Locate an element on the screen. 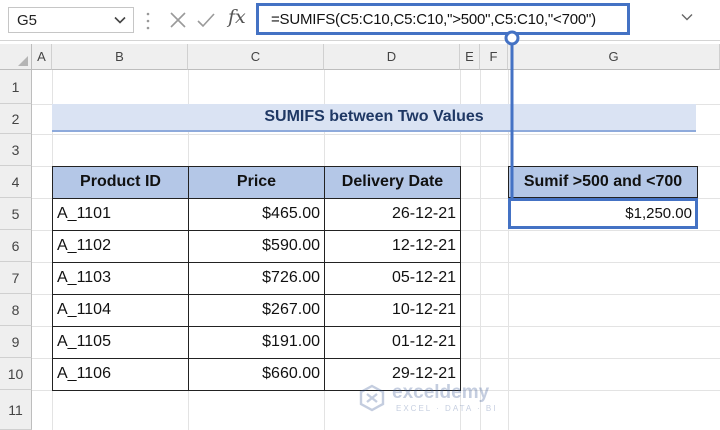  column-header-e: E is located at coordinates (470, 57).